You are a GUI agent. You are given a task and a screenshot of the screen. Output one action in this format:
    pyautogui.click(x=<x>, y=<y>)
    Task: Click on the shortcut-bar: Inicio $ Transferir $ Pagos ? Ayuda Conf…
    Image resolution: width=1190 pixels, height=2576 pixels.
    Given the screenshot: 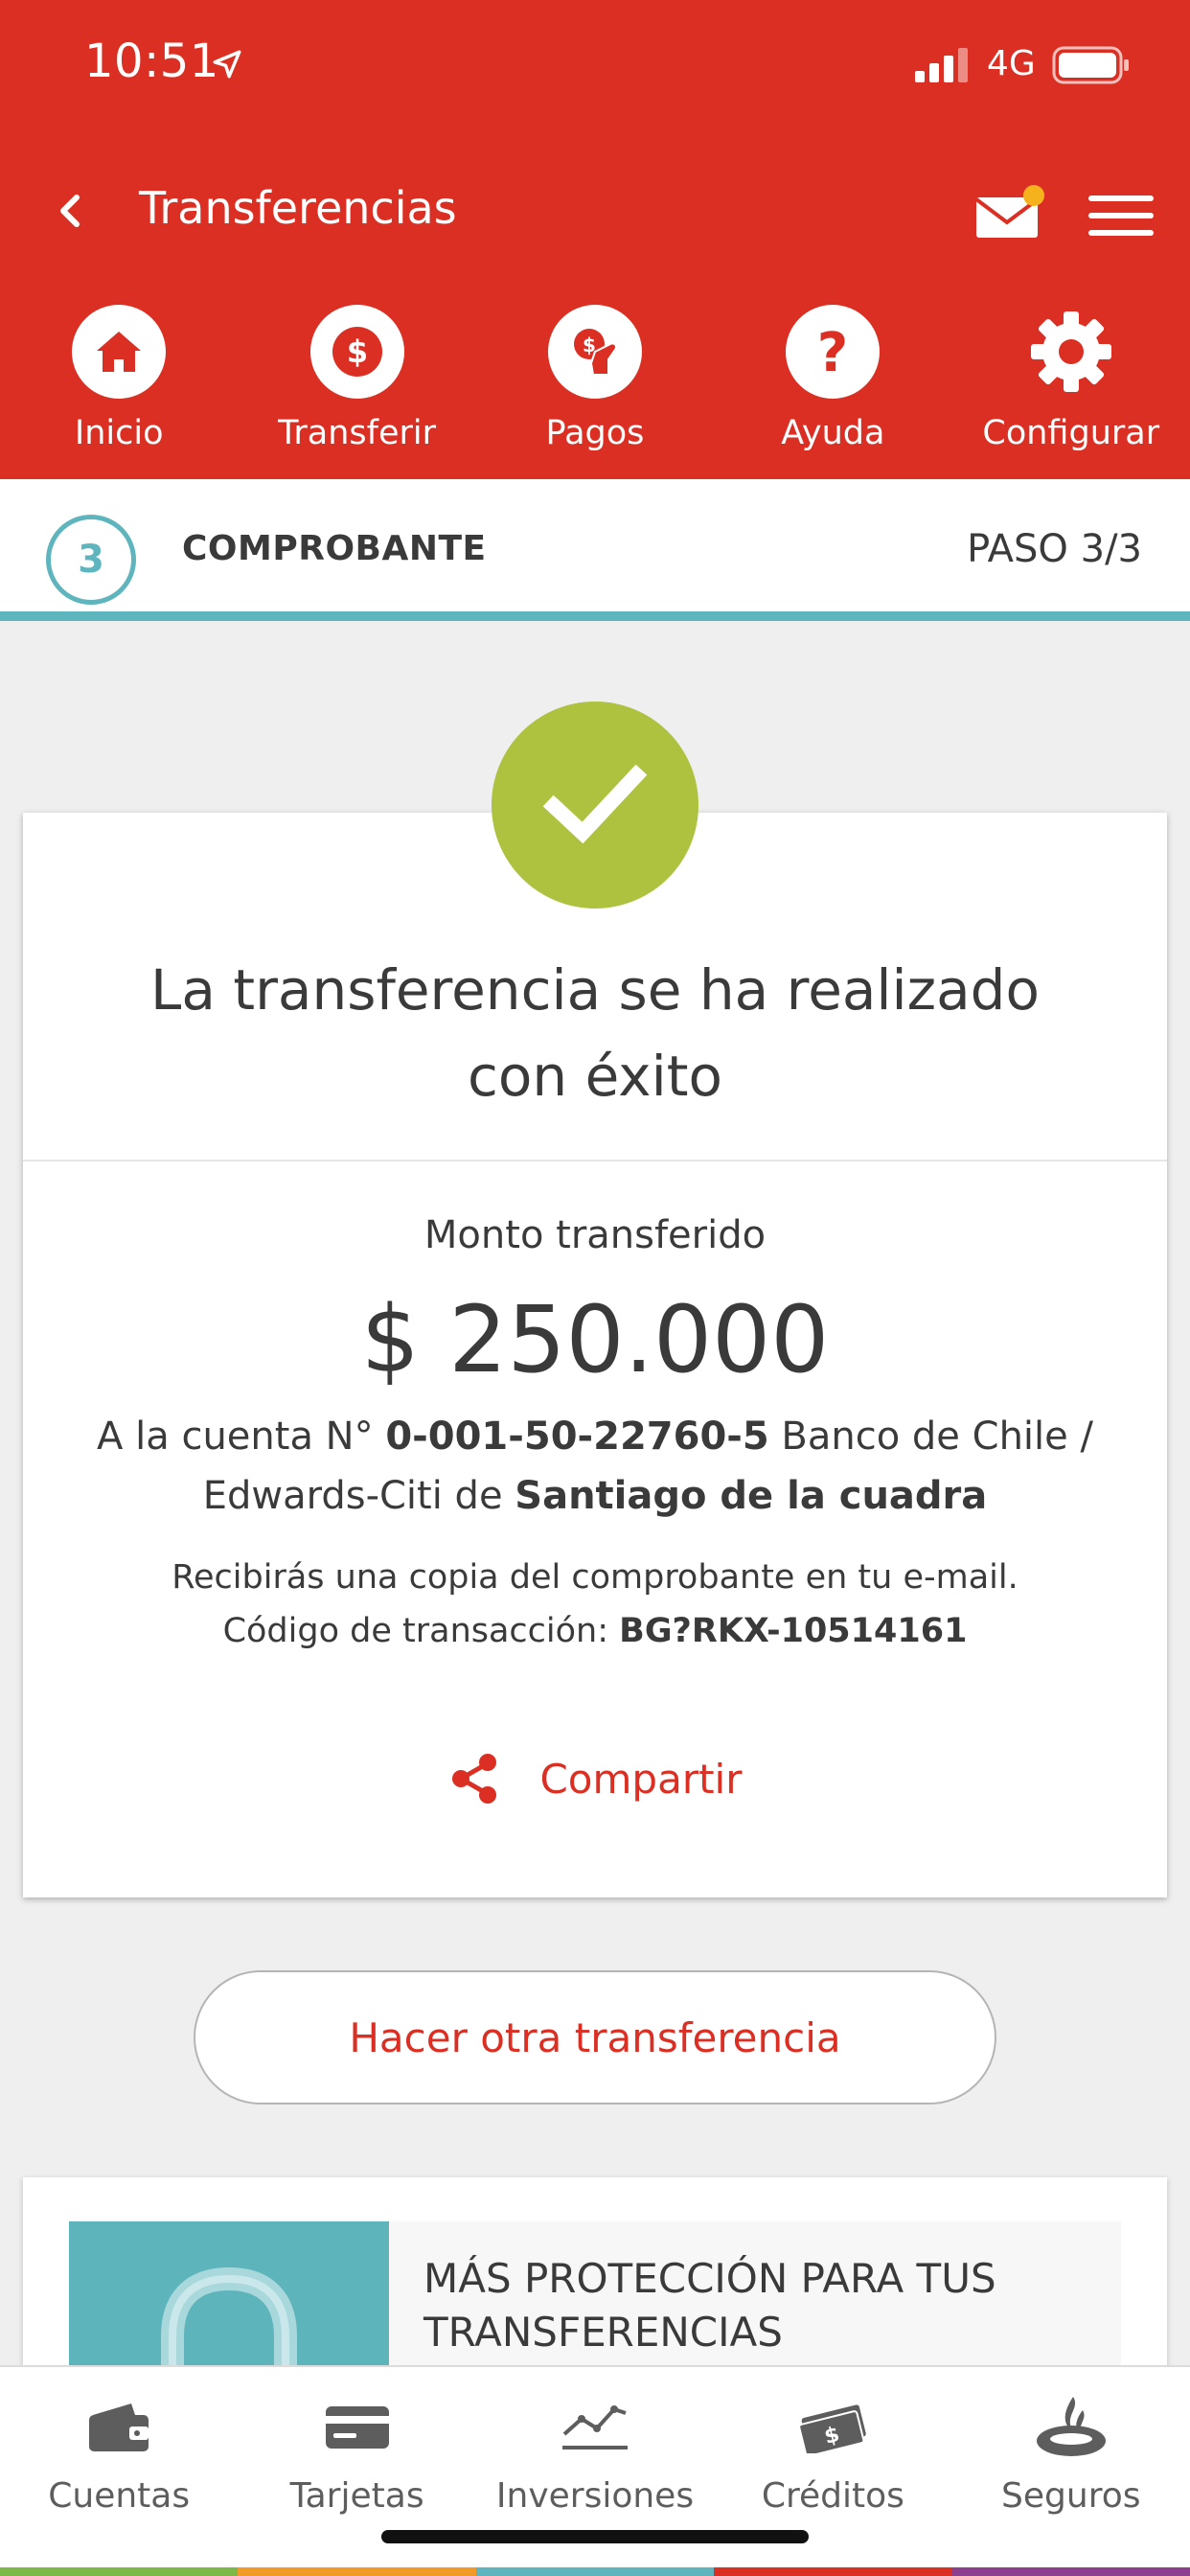 What is the action you would take?
    pyautogui.click(x=595, y=381)
    